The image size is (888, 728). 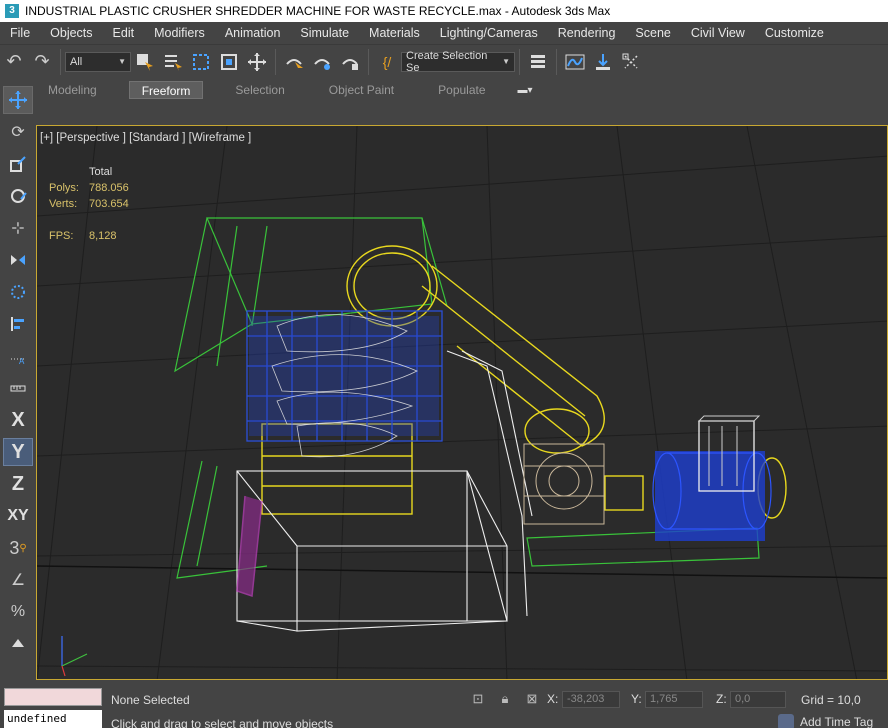 What do you see at coordinates (71, 33) in the screenshot?
I see `menu-objects: Objects` at bounding box center [71, 33].